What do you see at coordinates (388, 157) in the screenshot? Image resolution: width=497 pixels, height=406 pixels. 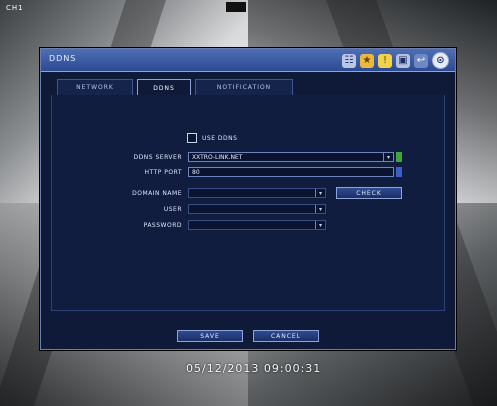 I see `chevron-down-icon: ▾` at bounding box center [388, 157].